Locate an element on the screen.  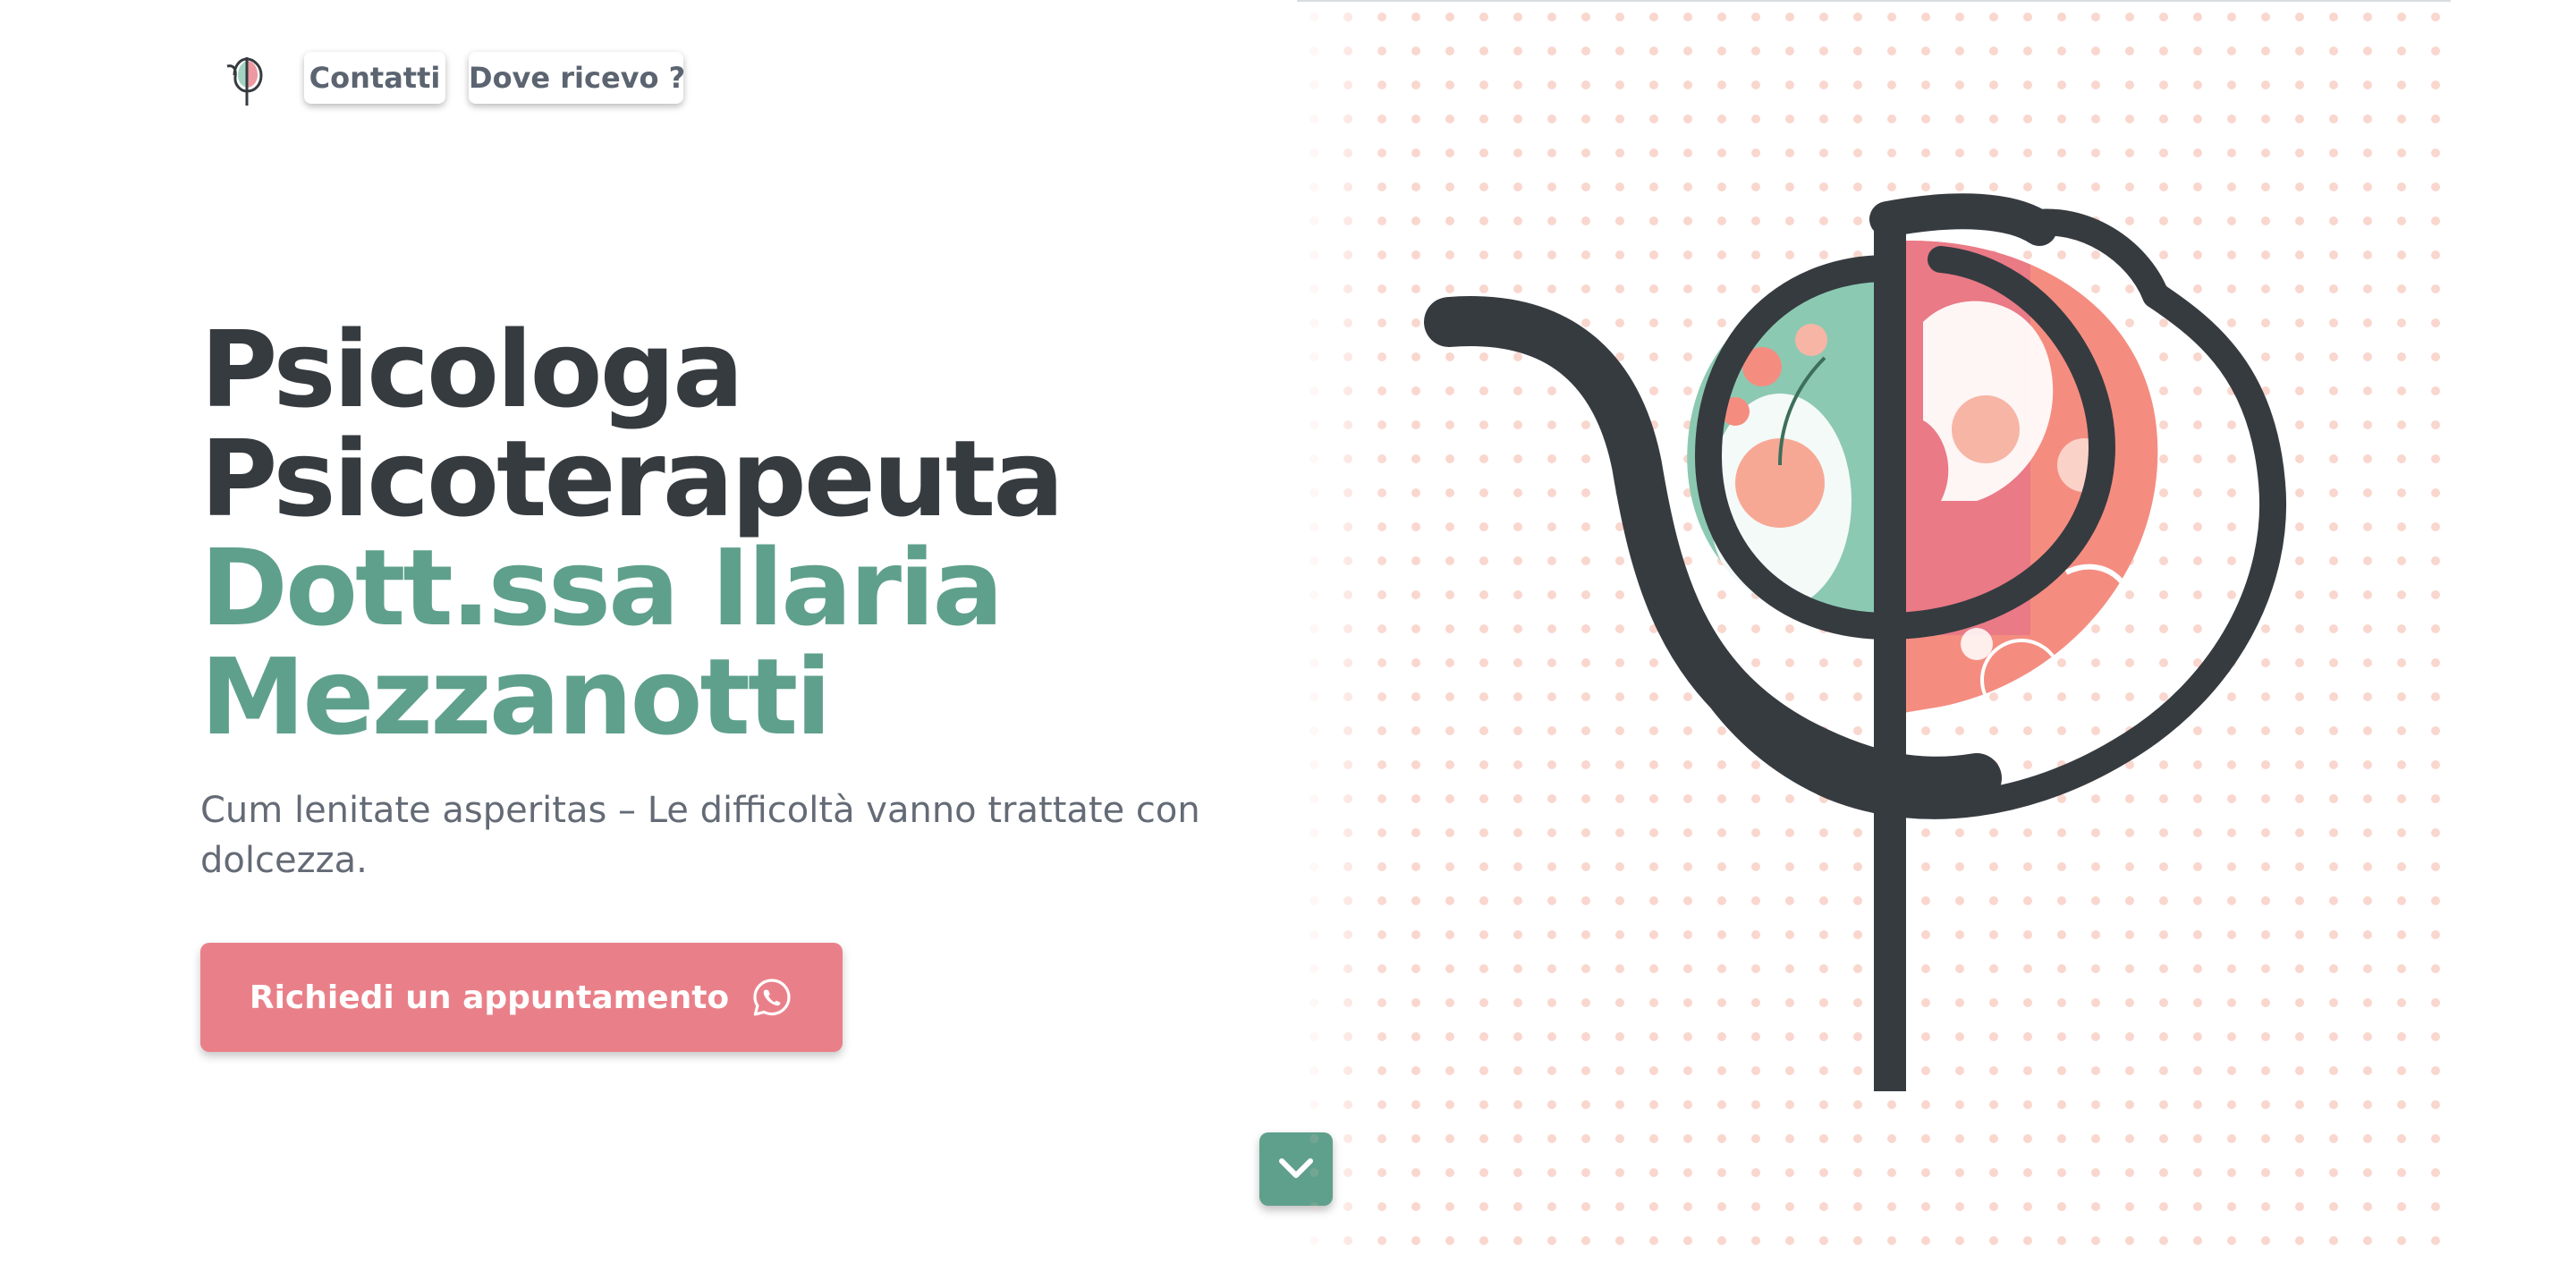
title-line-psicoterapeuta: Psicoterapeuta is located at coordinates (632, 478).